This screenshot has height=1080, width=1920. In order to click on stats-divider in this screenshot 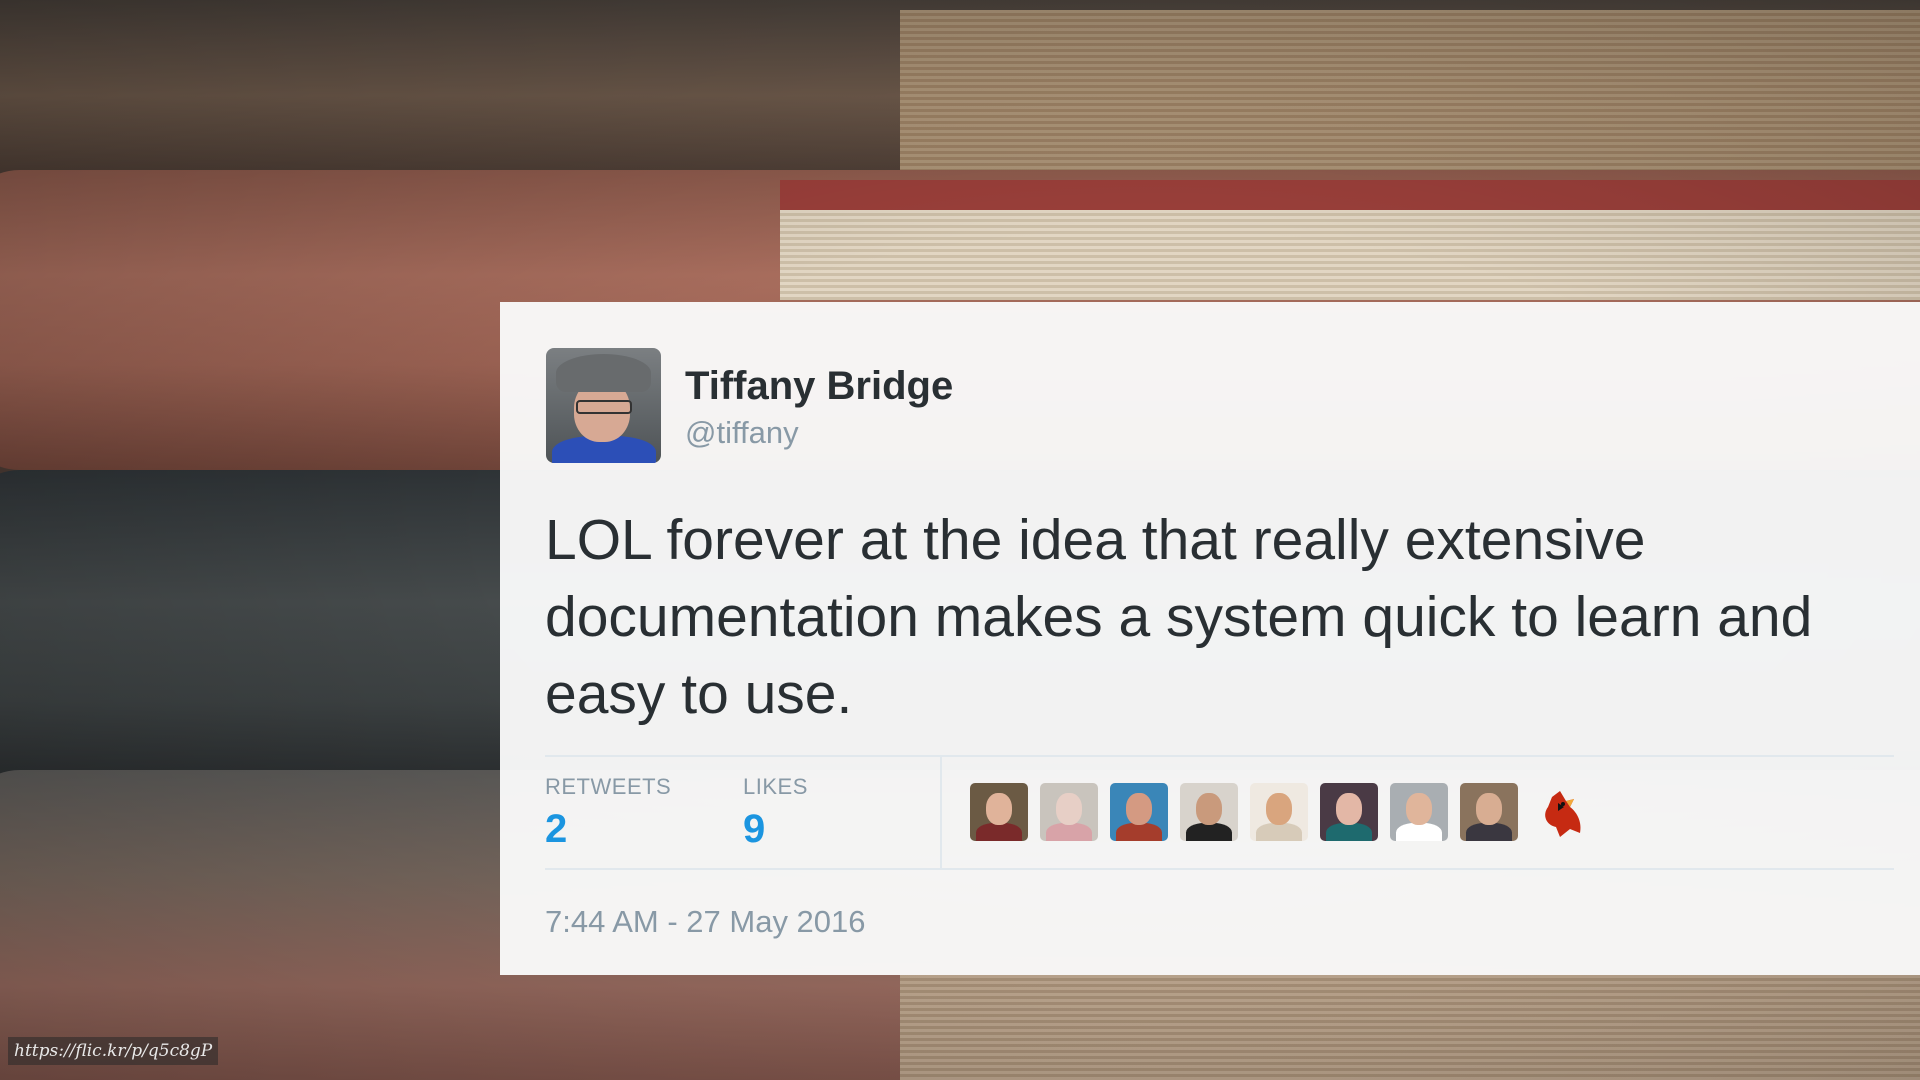, I will do `click(941, 812)`.